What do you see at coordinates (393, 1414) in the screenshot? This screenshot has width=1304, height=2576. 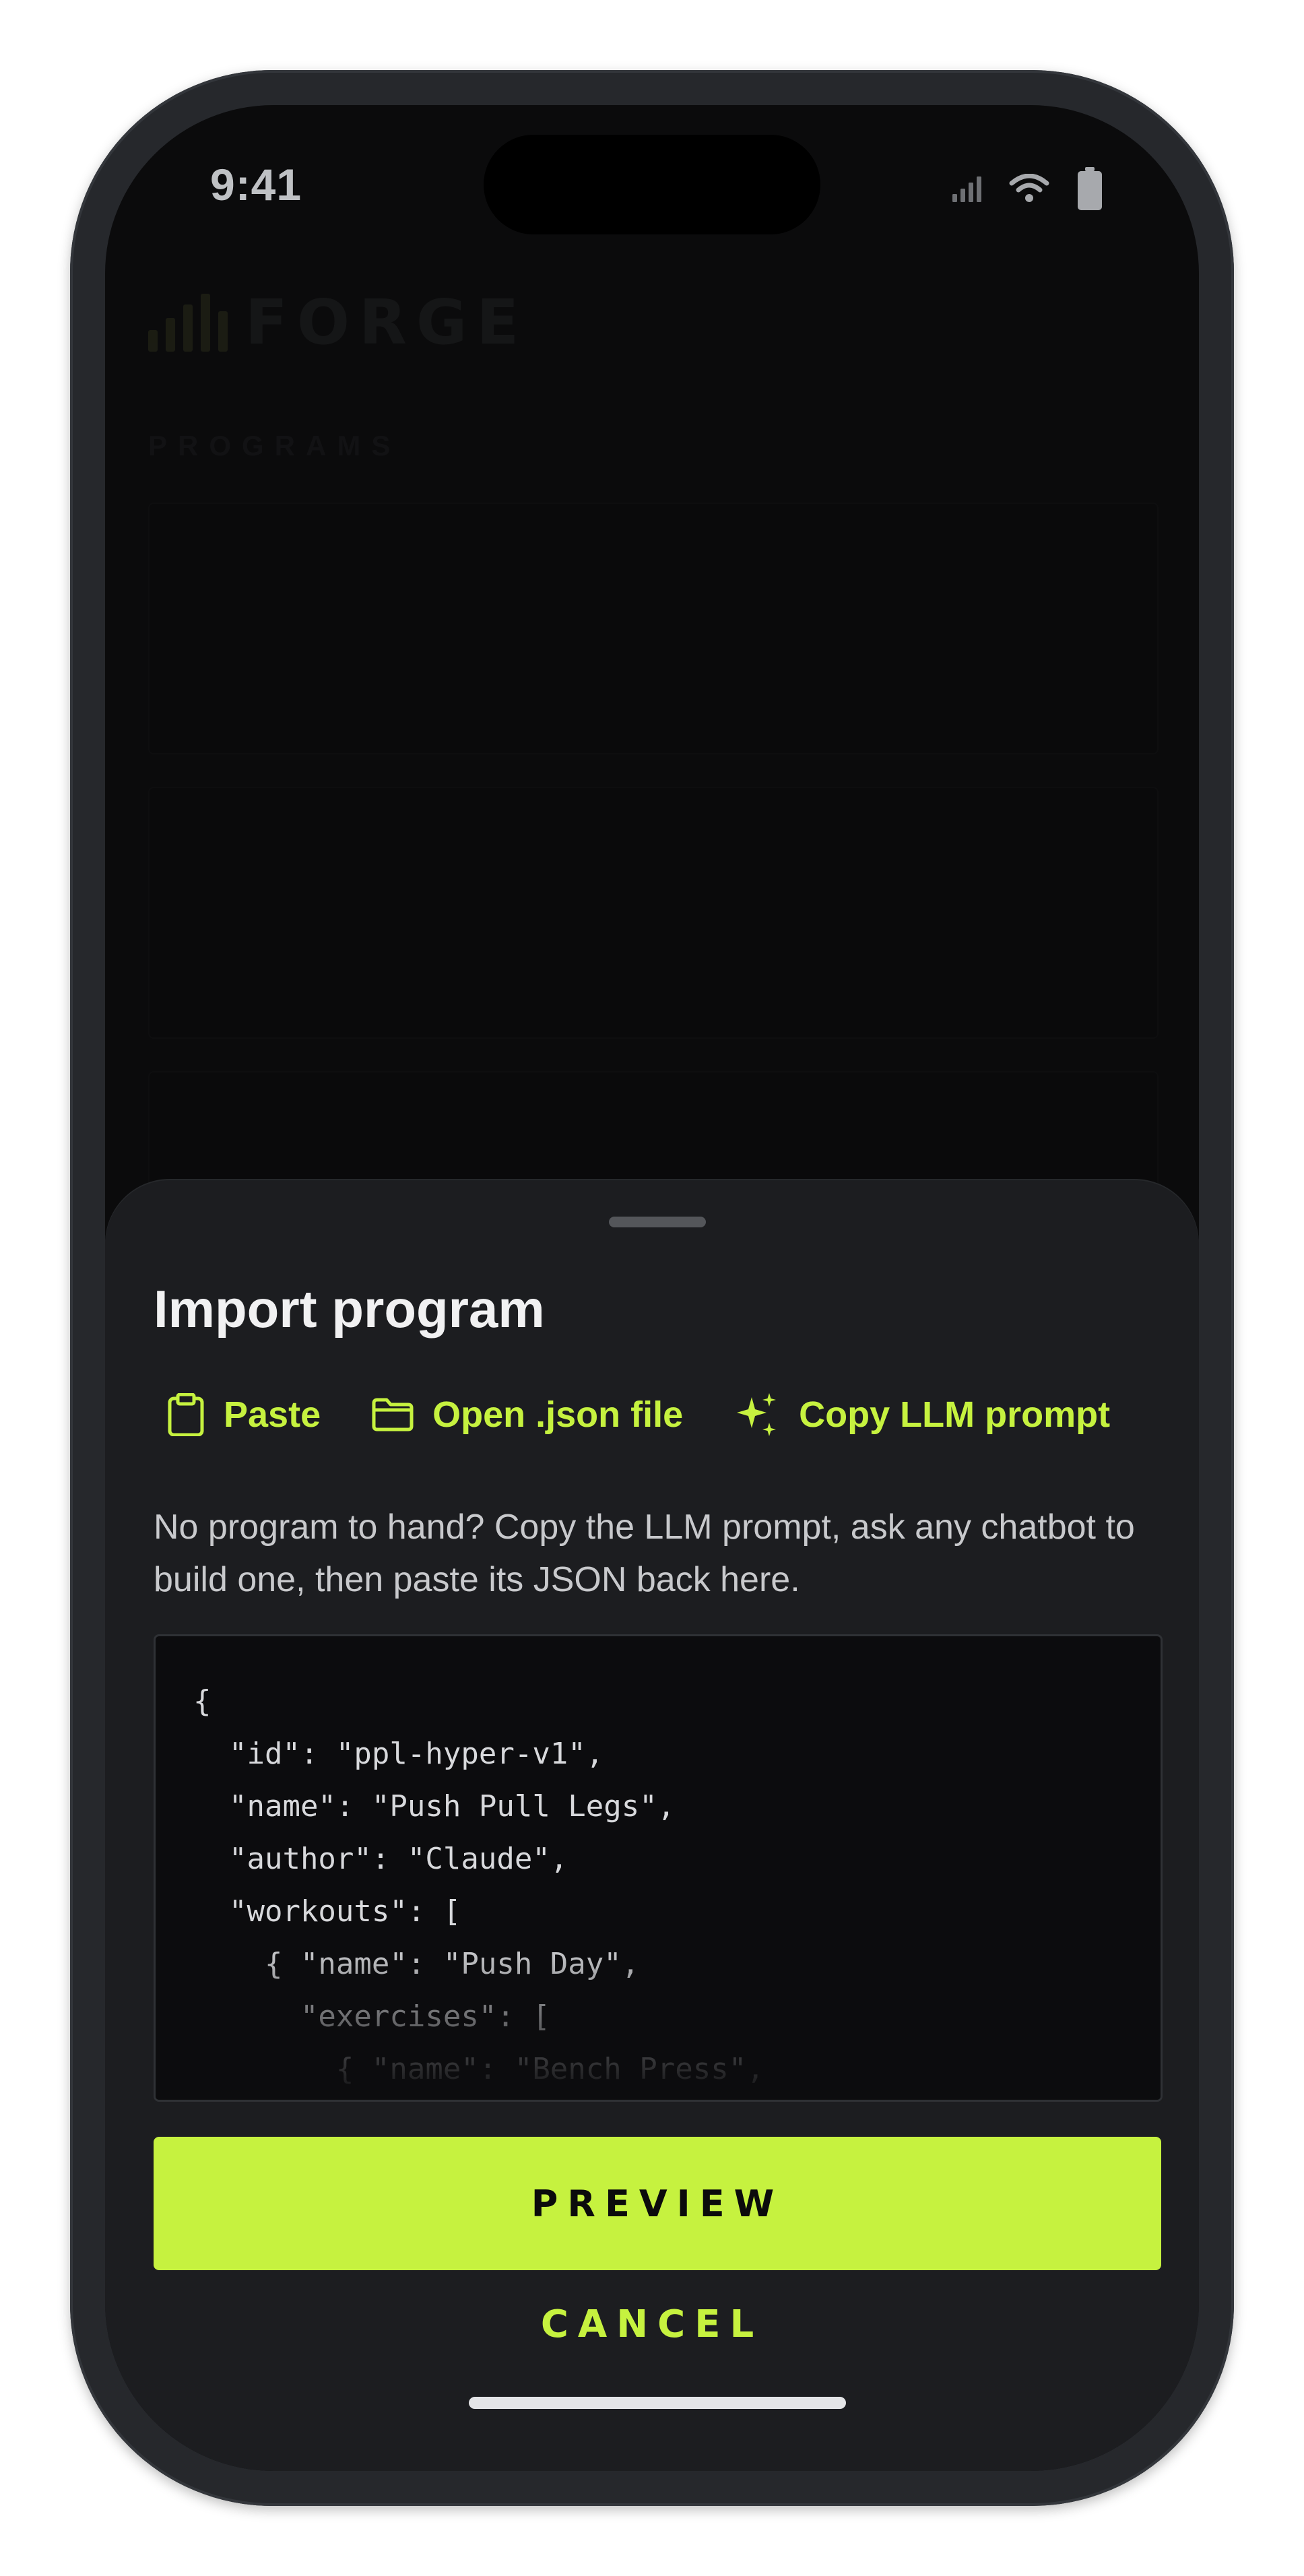 I see `folder-icon` at bounding box center [393, 1414].